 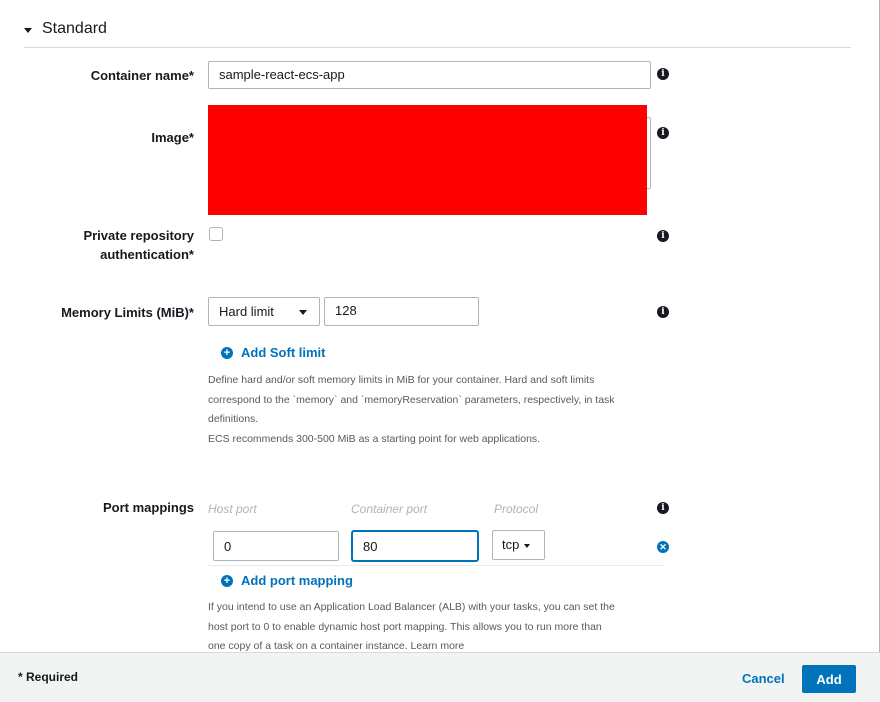 I want to click on private-repository-label-line1: Private repository, so click(x=138, y=235).